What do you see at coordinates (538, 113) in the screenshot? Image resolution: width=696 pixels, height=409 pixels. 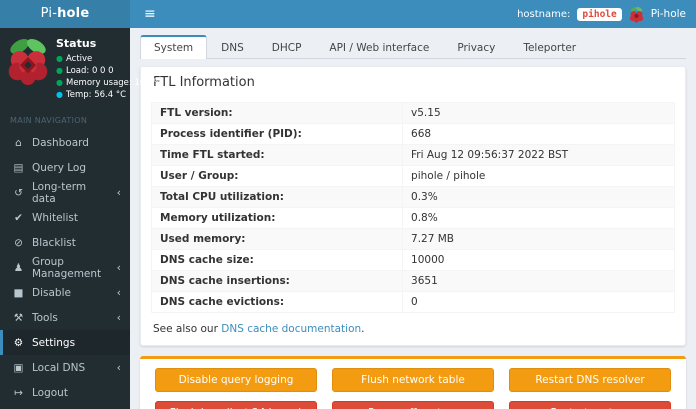 I see `row-value: v5.15` at bounding box center [538, 113].